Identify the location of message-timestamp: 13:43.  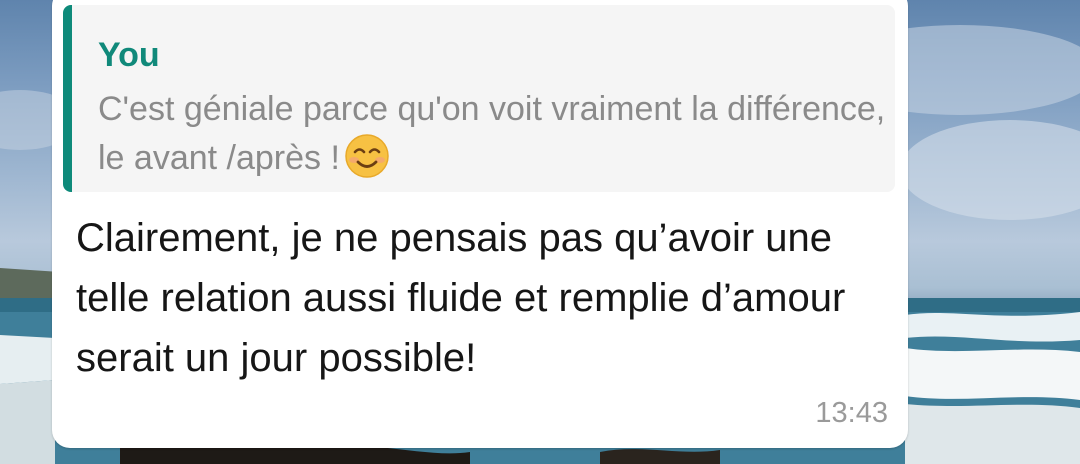
(851, 413).